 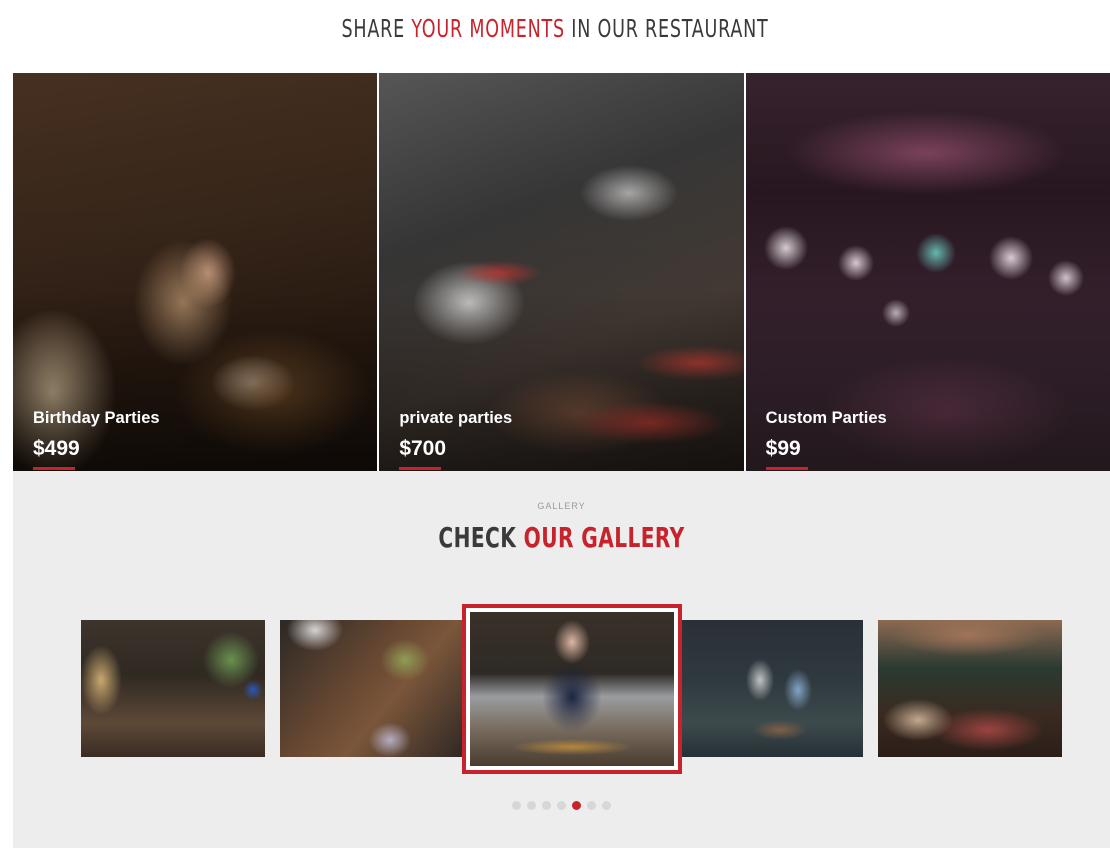 What do you see at coordinates (173, 688) in the screenshot?
I see `gallery-thumb-bar-interior` at bounding box center [173, 688].